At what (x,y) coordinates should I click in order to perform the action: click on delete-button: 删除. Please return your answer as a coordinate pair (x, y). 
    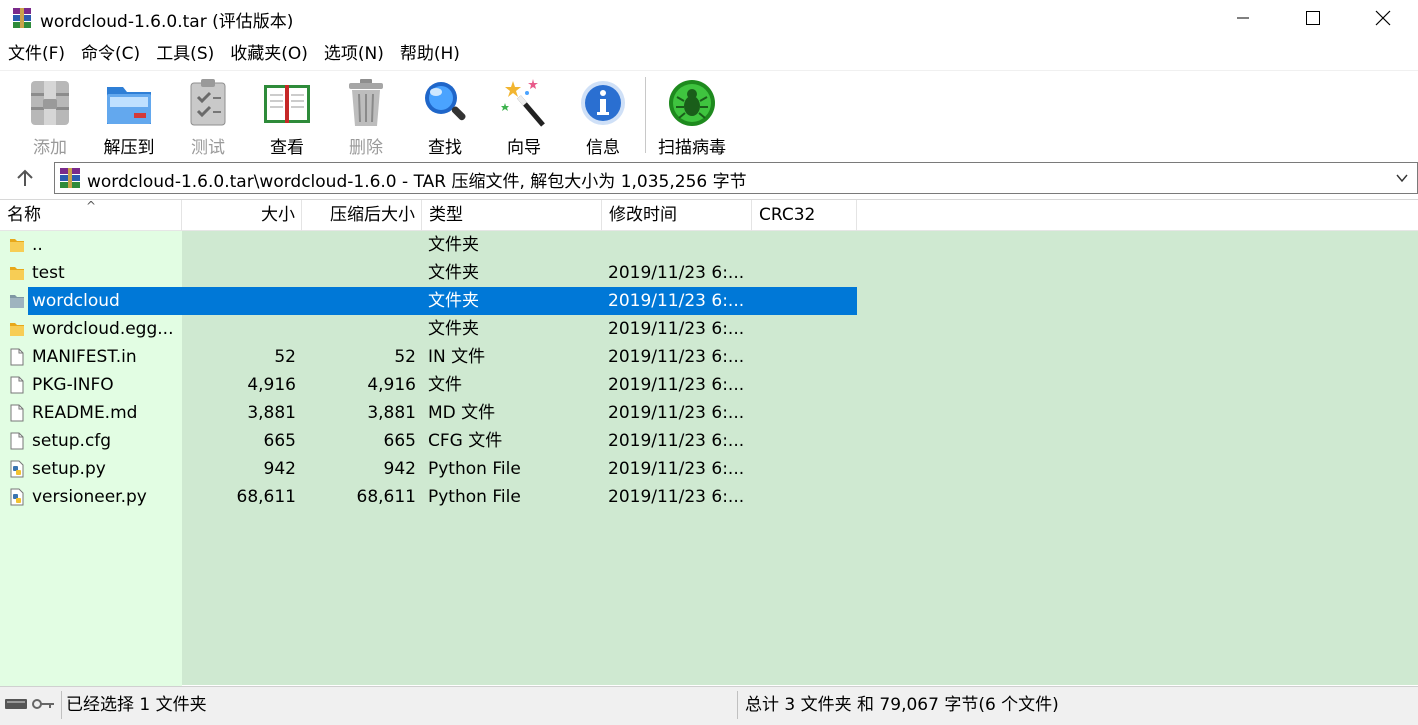
    Looking at the image, I should click on (366, 116).